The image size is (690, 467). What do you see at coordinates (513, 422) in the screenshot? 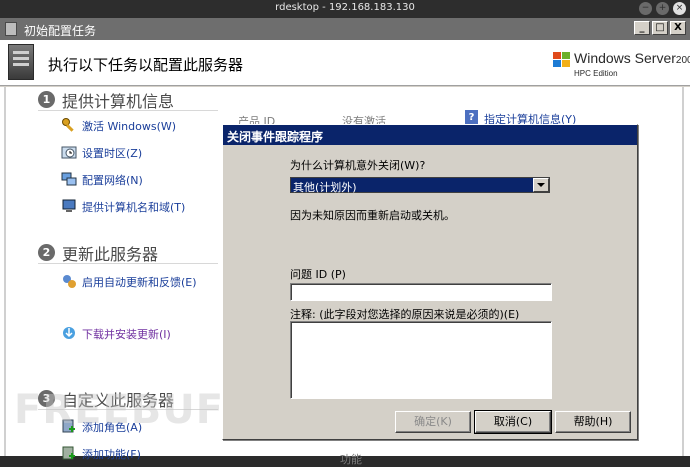
I see `cancel-button: 取消(C)` at bounding box center [513, 422].